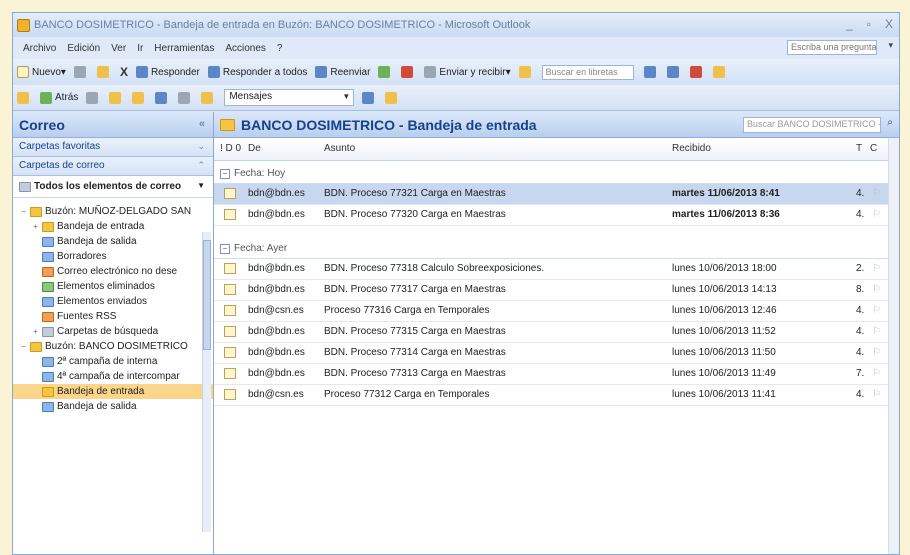  Describe the element at coordinates (140, 48) in the screenshot. I see `menu-ir: Ir` at that location.